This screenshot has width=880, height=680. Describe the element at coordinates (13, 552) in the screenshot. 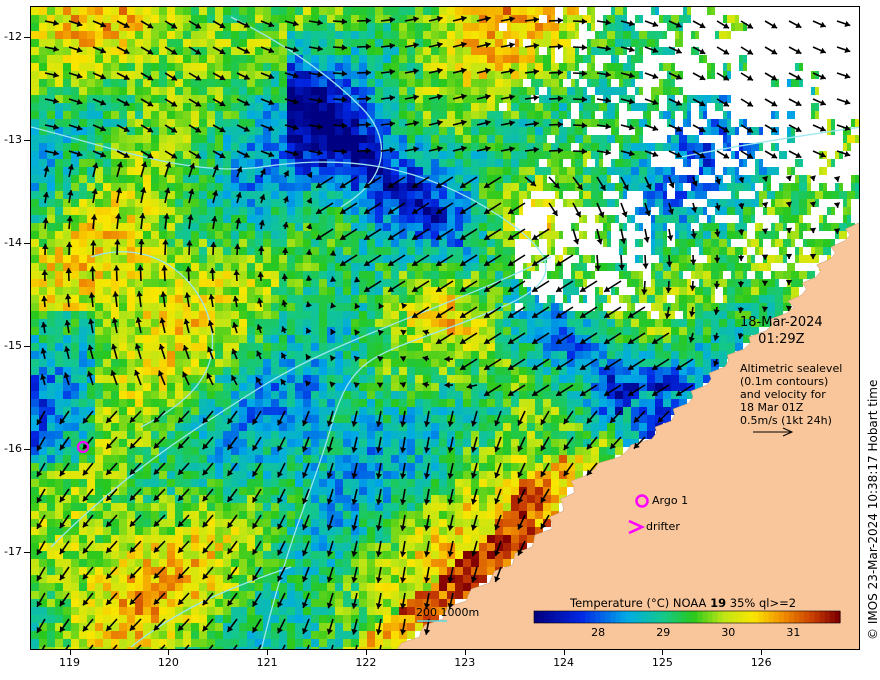

I see `latitude-tick-label: -17` at that location.